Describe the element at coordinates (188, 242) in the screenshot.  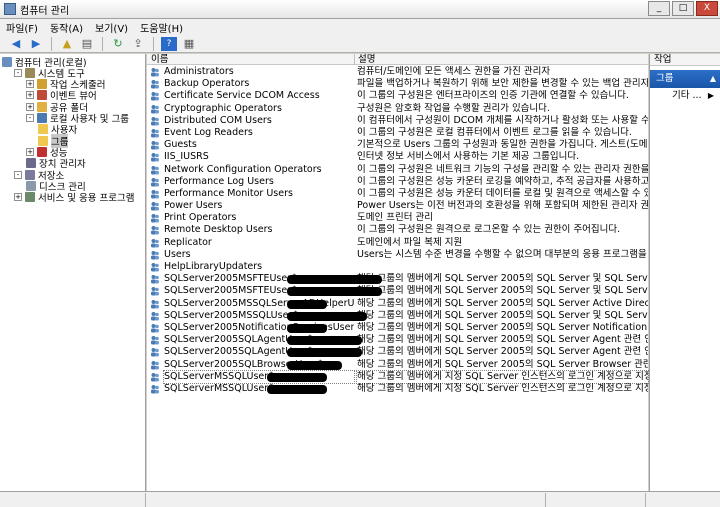
I see `group-name: Replicator` at that location.